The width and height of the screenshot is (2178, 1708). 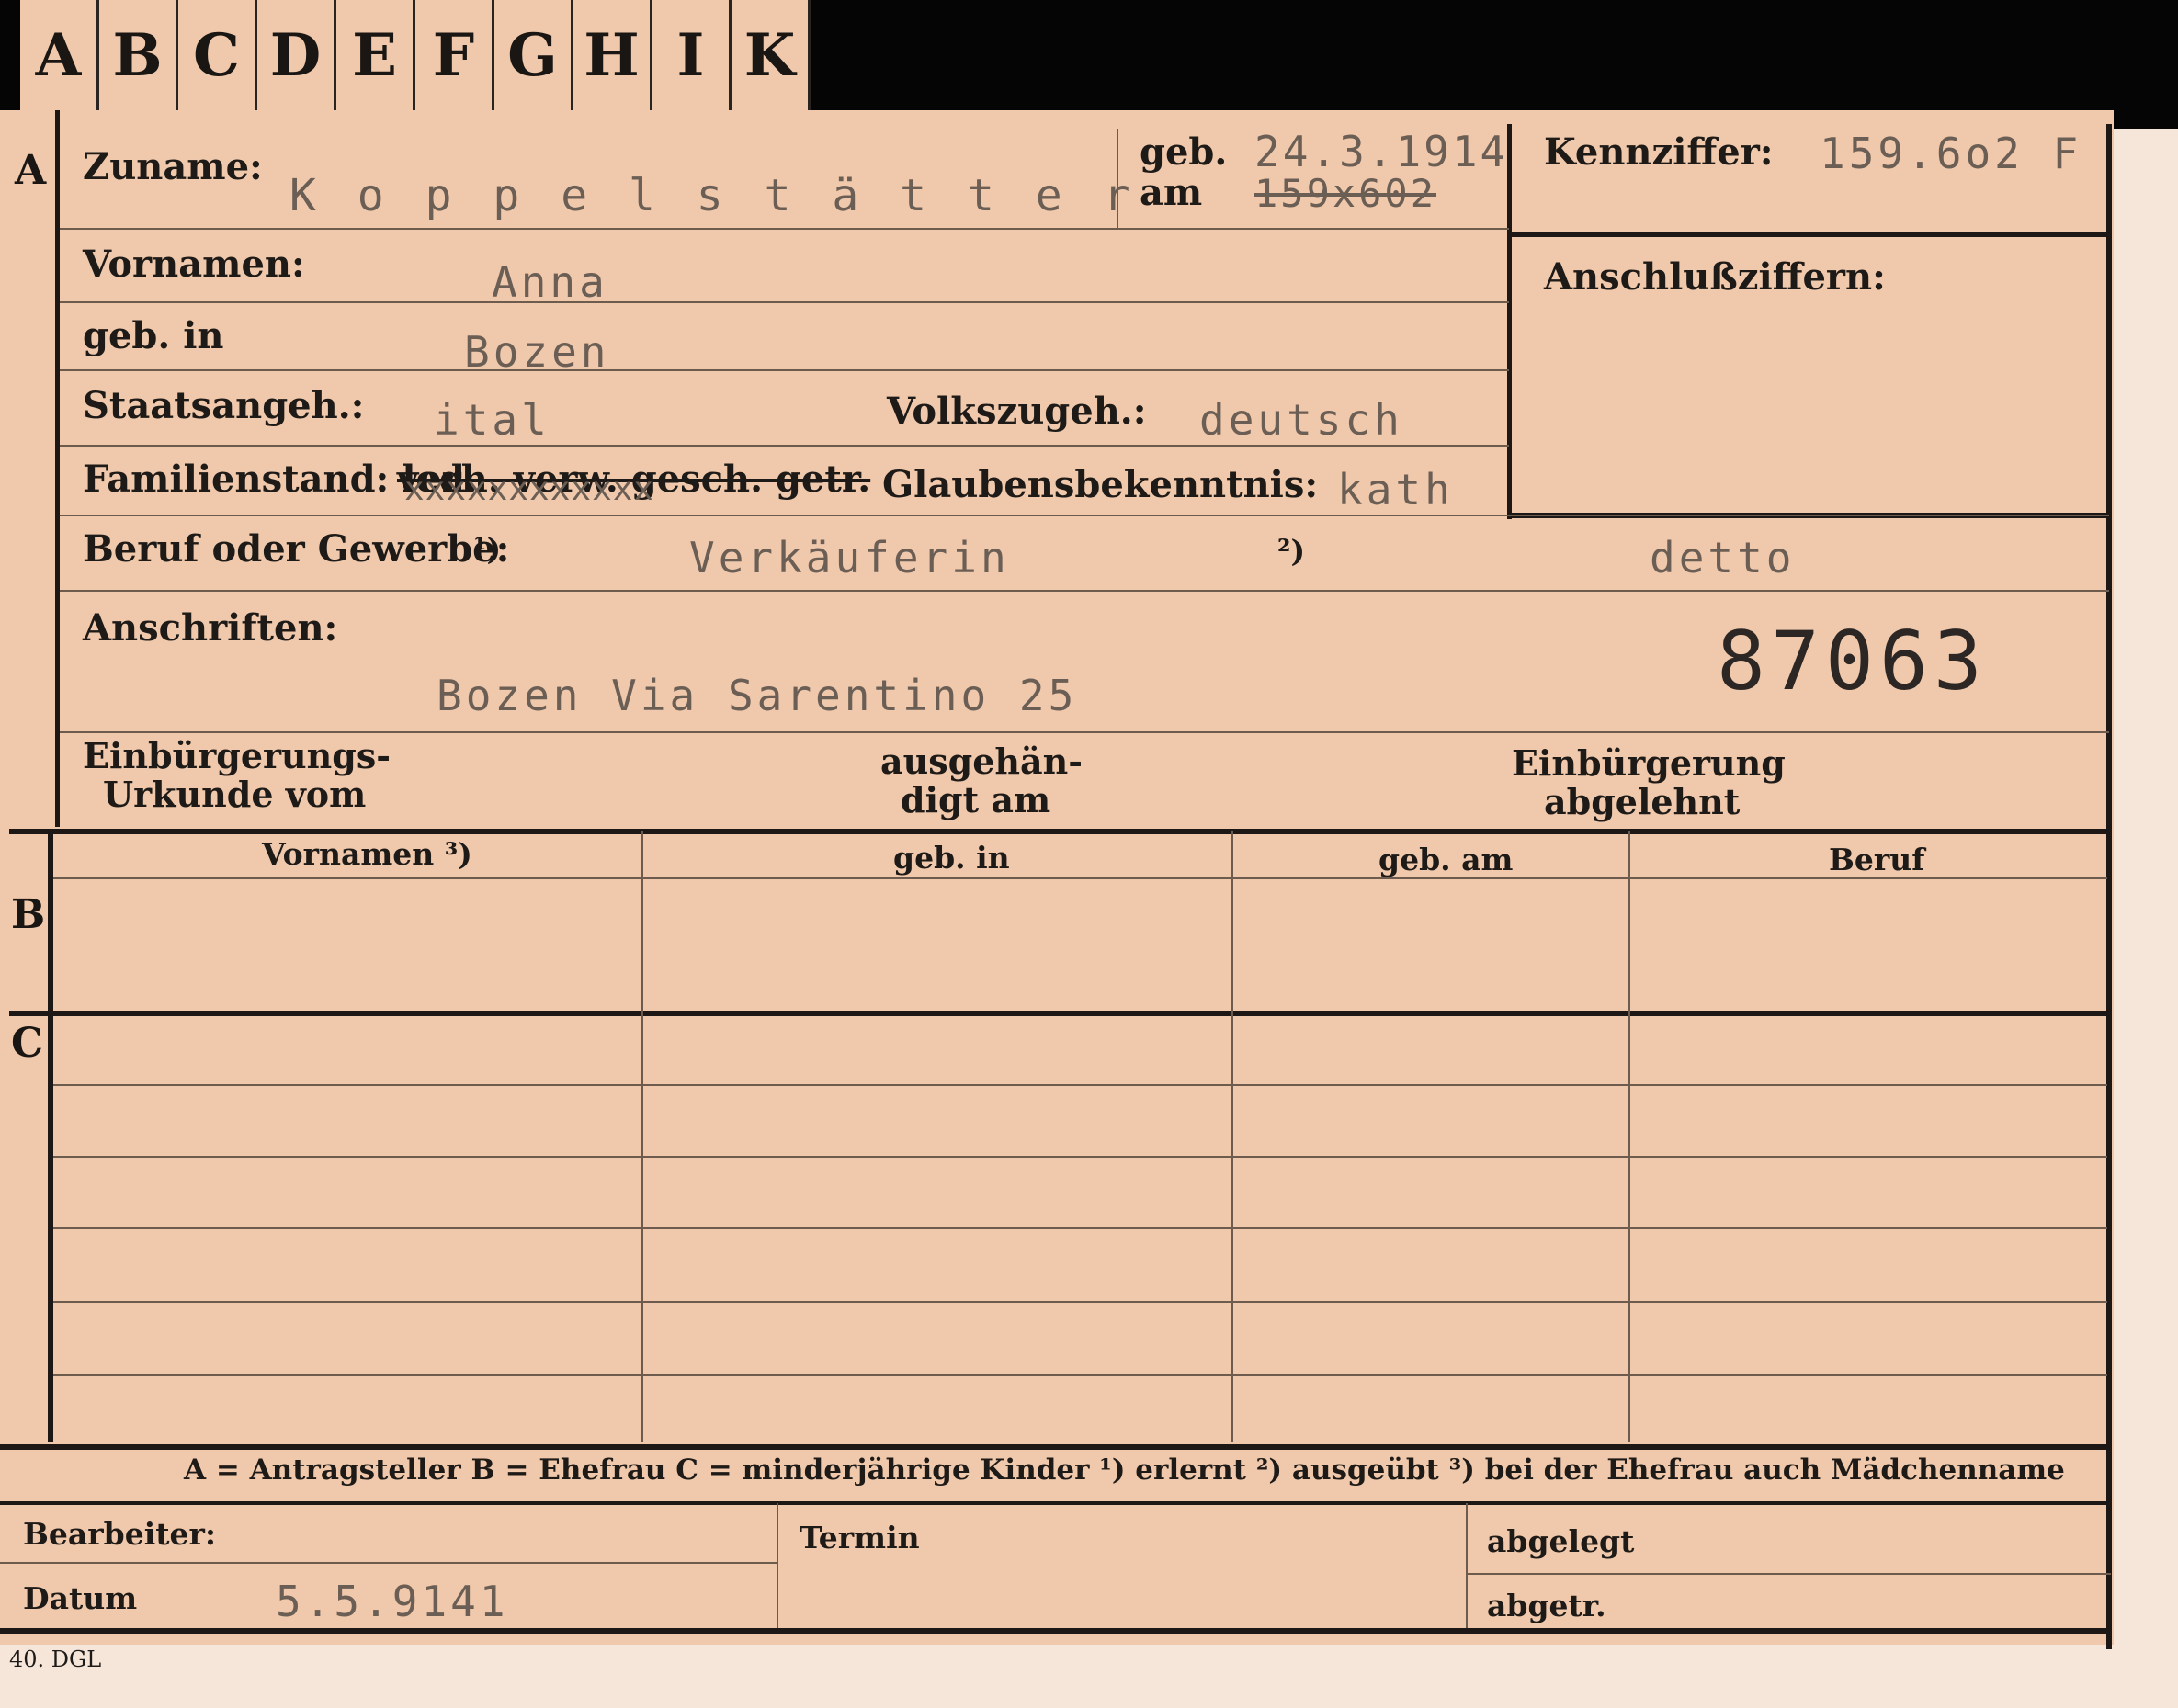 What do you see at coordinates (1084, 591) in the screenshot?
I see `line-beruf` at bounding box center [1084, 591].